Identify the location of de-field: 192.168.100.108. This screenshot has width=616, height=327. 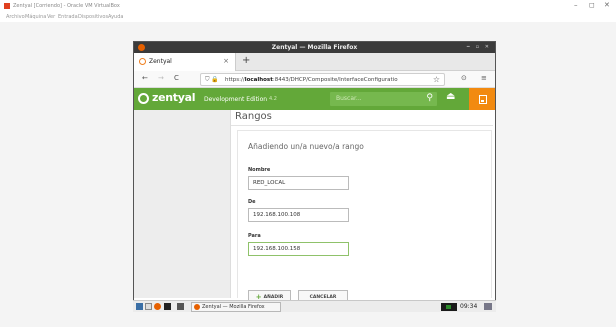
(298, 215).